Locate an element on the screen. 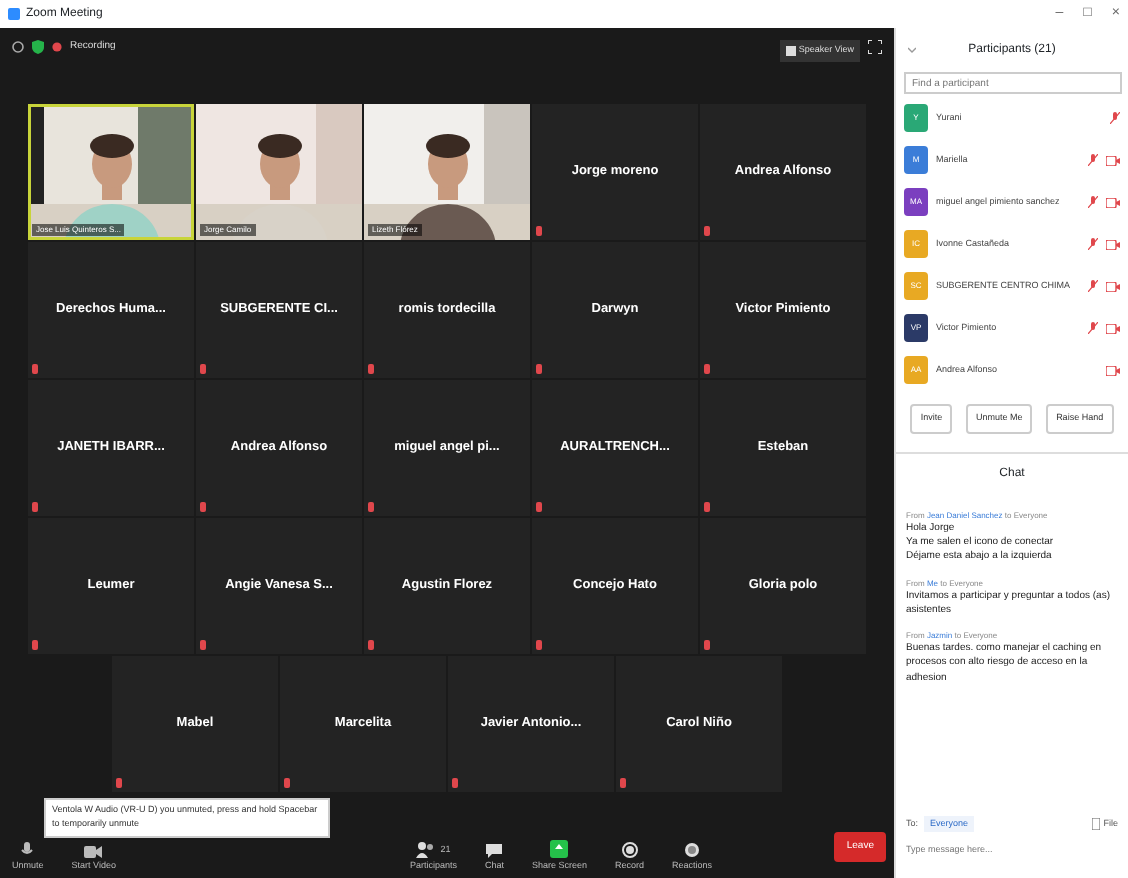 The height and width of the screenshot is (878, 1128). grid-icon is located at coordinates (791, 50).